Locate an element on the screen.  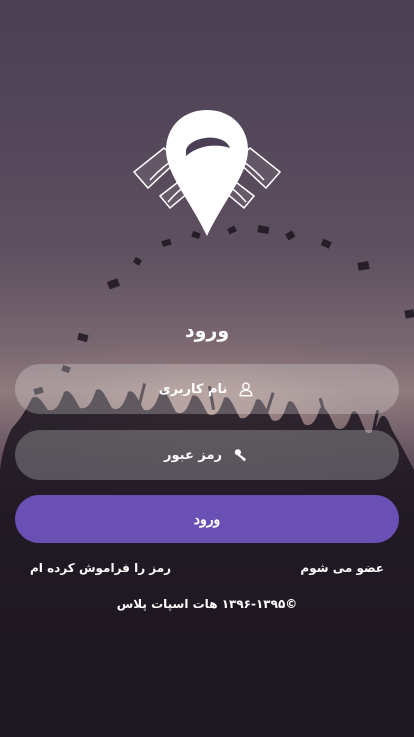
forgot-password-link: رمز را فراموش کرده ام is located at coordinates (100, 568).